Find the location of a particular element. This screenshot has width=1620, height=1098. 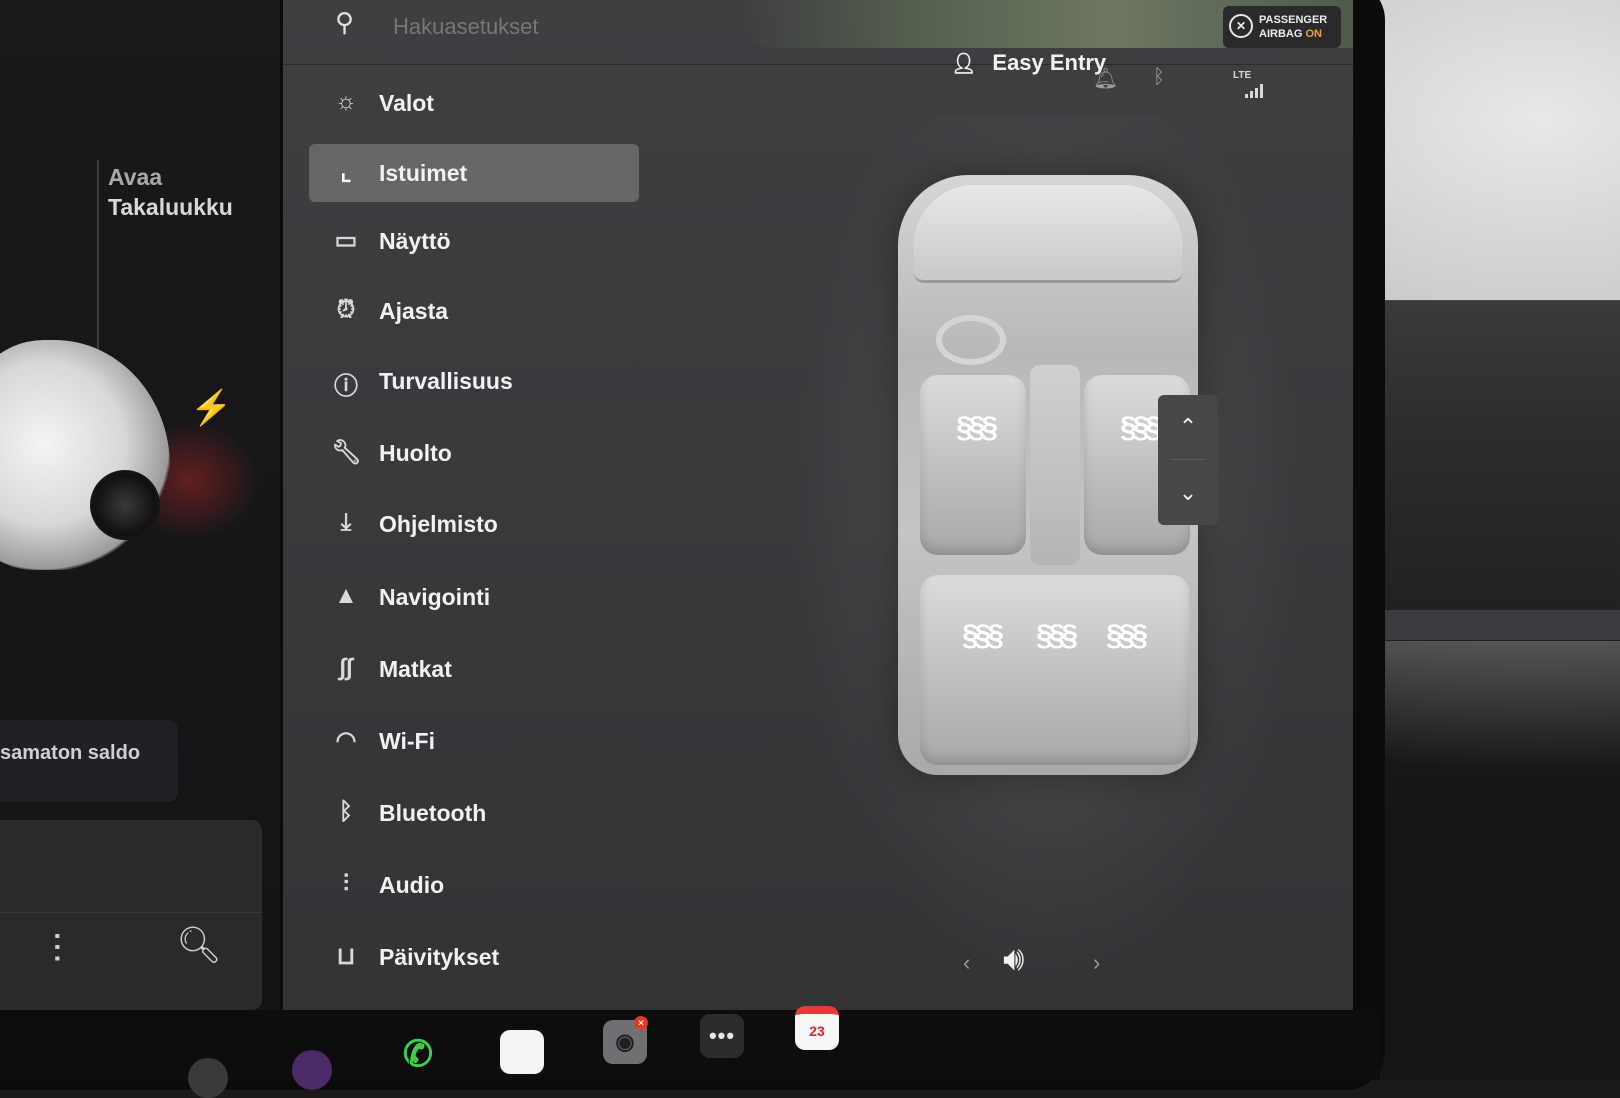

calendar-day: 23 is located at coordinates (817, 1031).